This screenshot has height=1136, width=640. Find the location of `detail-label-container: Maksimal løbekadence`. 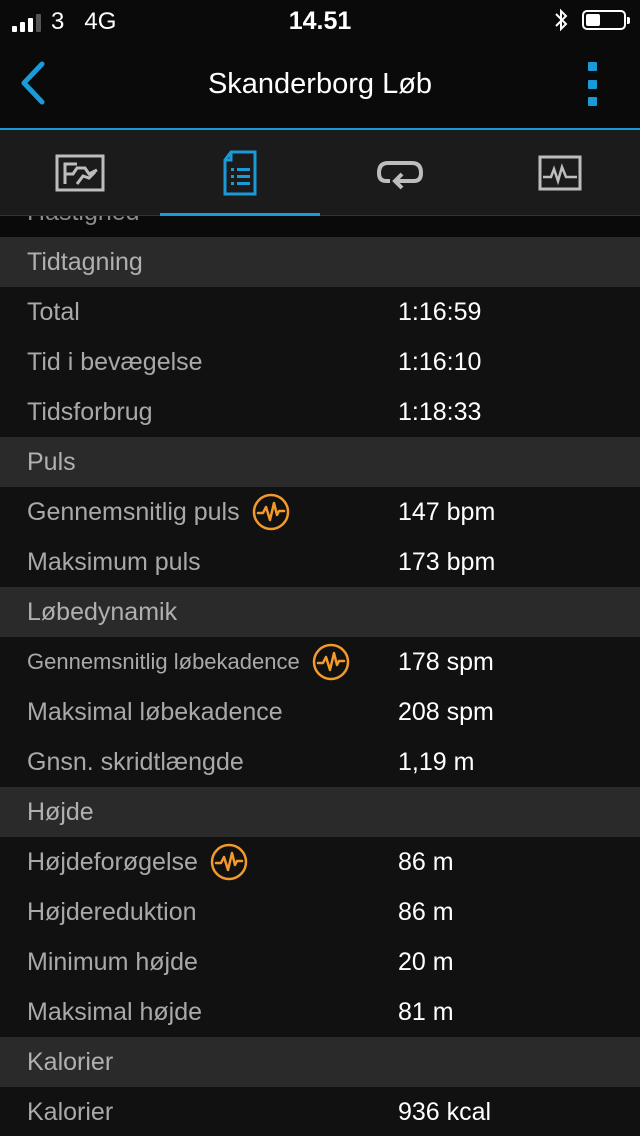

detail-label-container: Maksimal løbekadence is located at coordinates (155, 712).